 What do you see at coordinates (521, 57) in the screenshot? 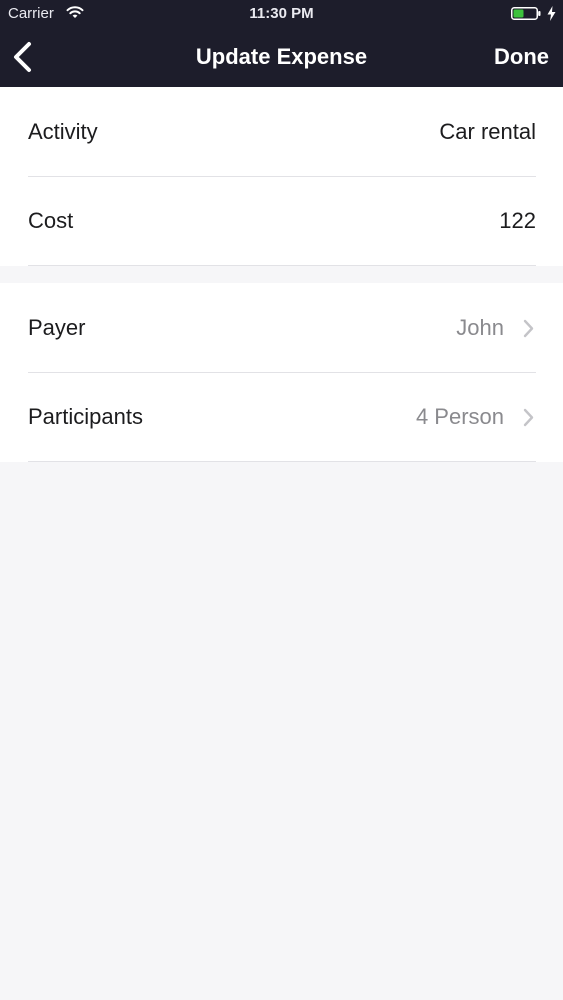
I see `done-button: Done` at bounding box center [521, 57].